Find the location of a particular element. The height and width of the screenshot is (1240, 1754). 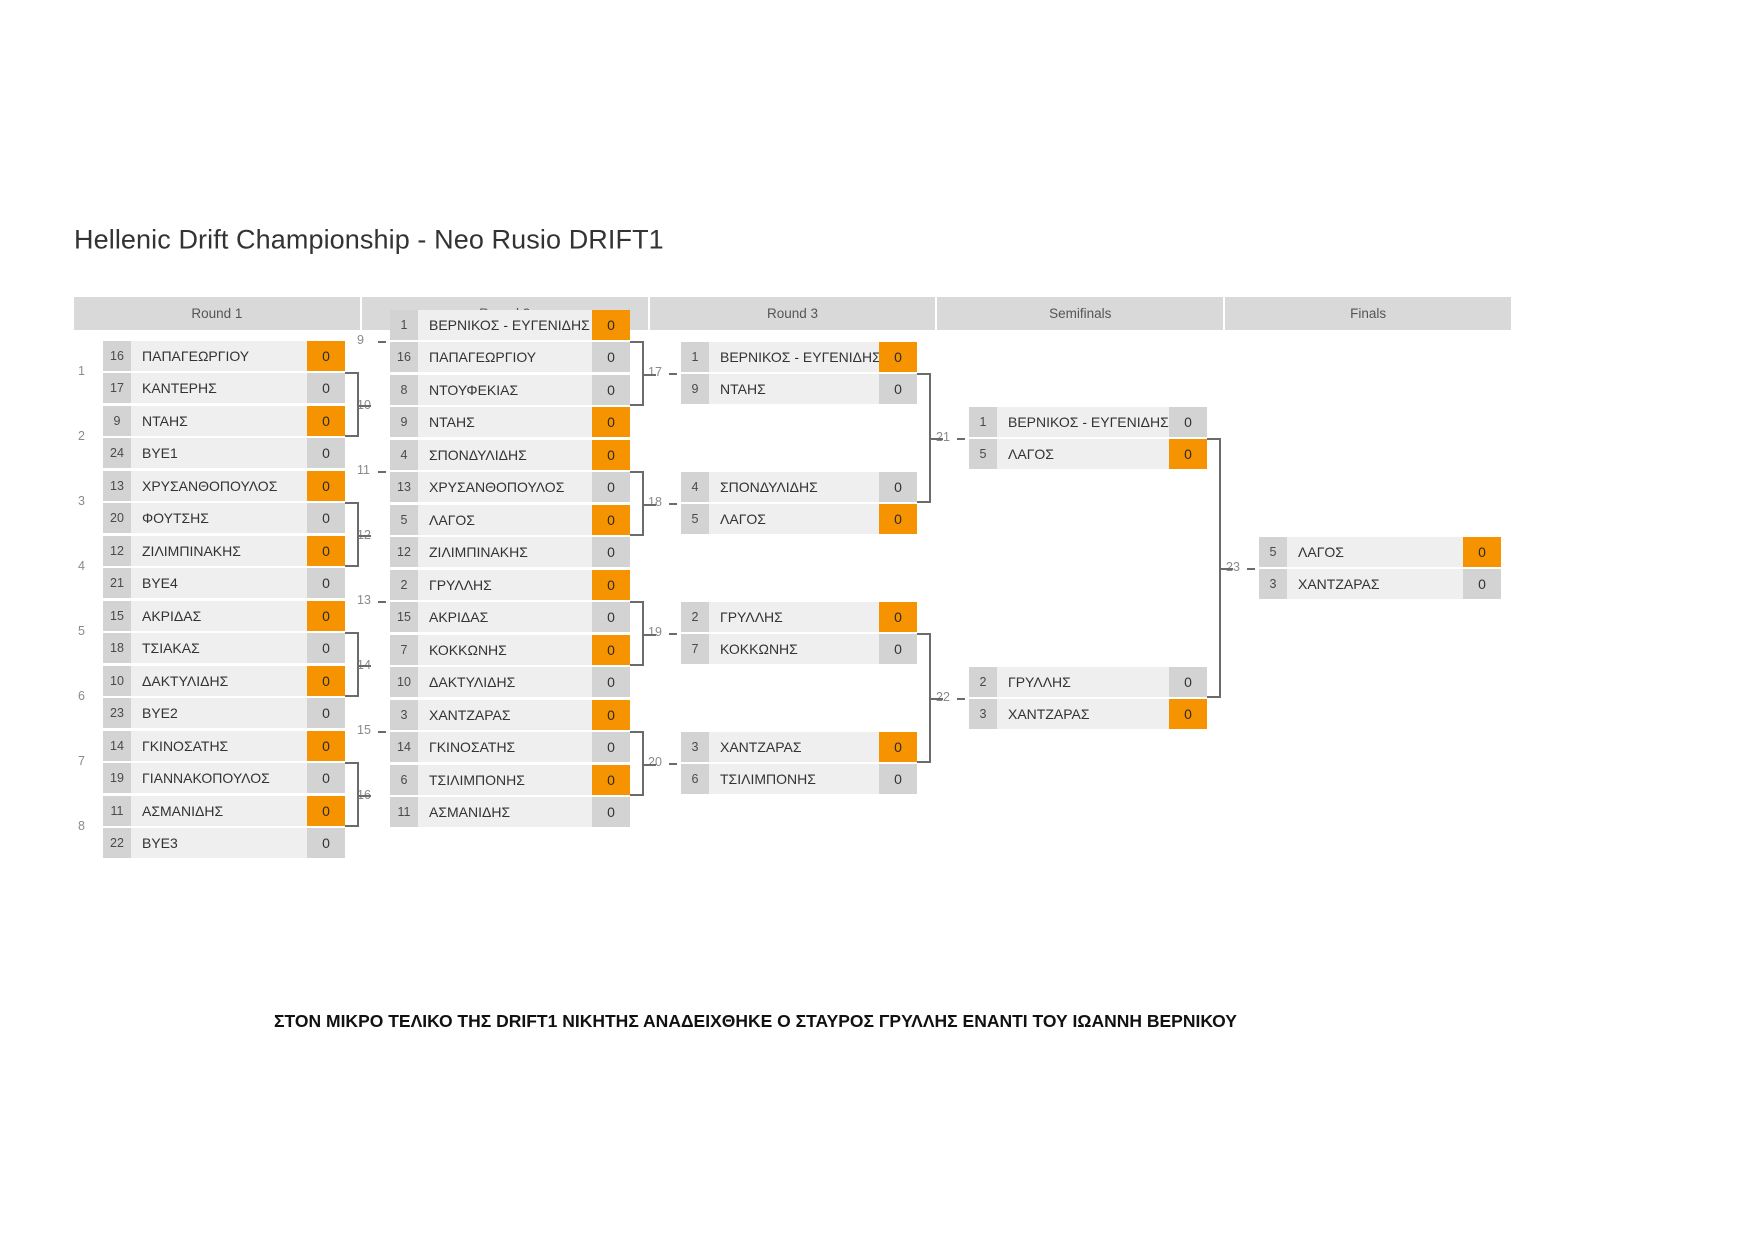

team-row-top: 10 ΔΑΚΤΥΛΙΔΗΣ 0 is located at coordinates (224, 681).